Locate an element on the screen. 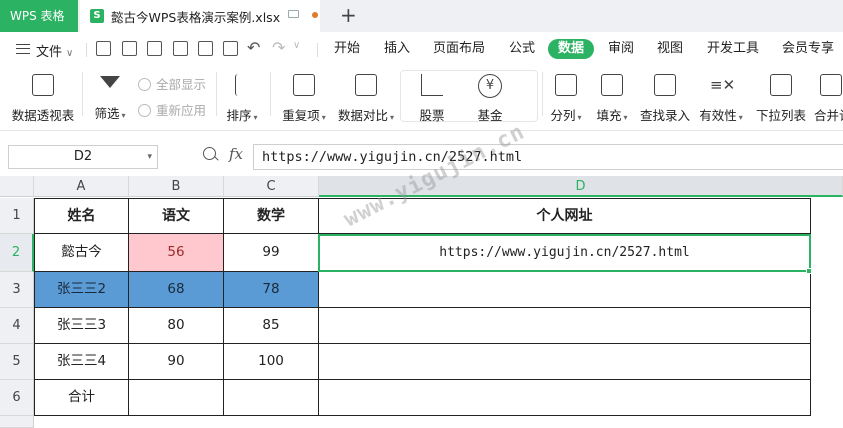 Image resolution: width=843 pixels, height=428 pixels. row-header-4: 4 is located at coordinates (17, 326).